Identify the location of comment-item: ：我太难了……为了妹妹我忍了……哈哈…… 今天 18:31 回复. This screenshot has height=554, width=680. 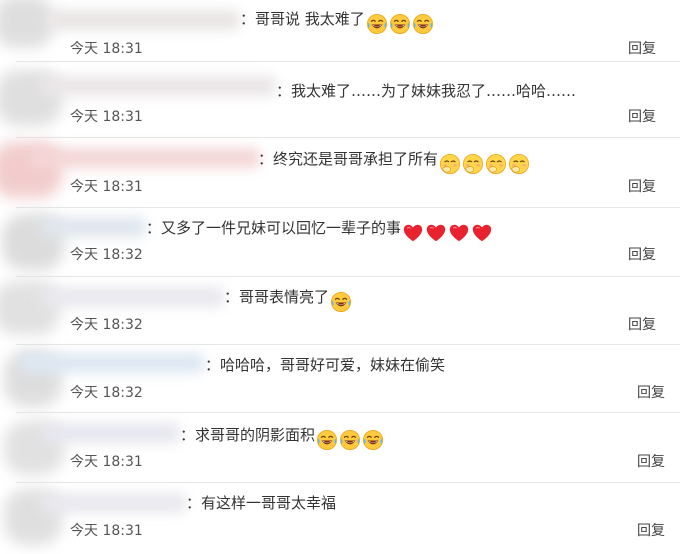
(340, 100).